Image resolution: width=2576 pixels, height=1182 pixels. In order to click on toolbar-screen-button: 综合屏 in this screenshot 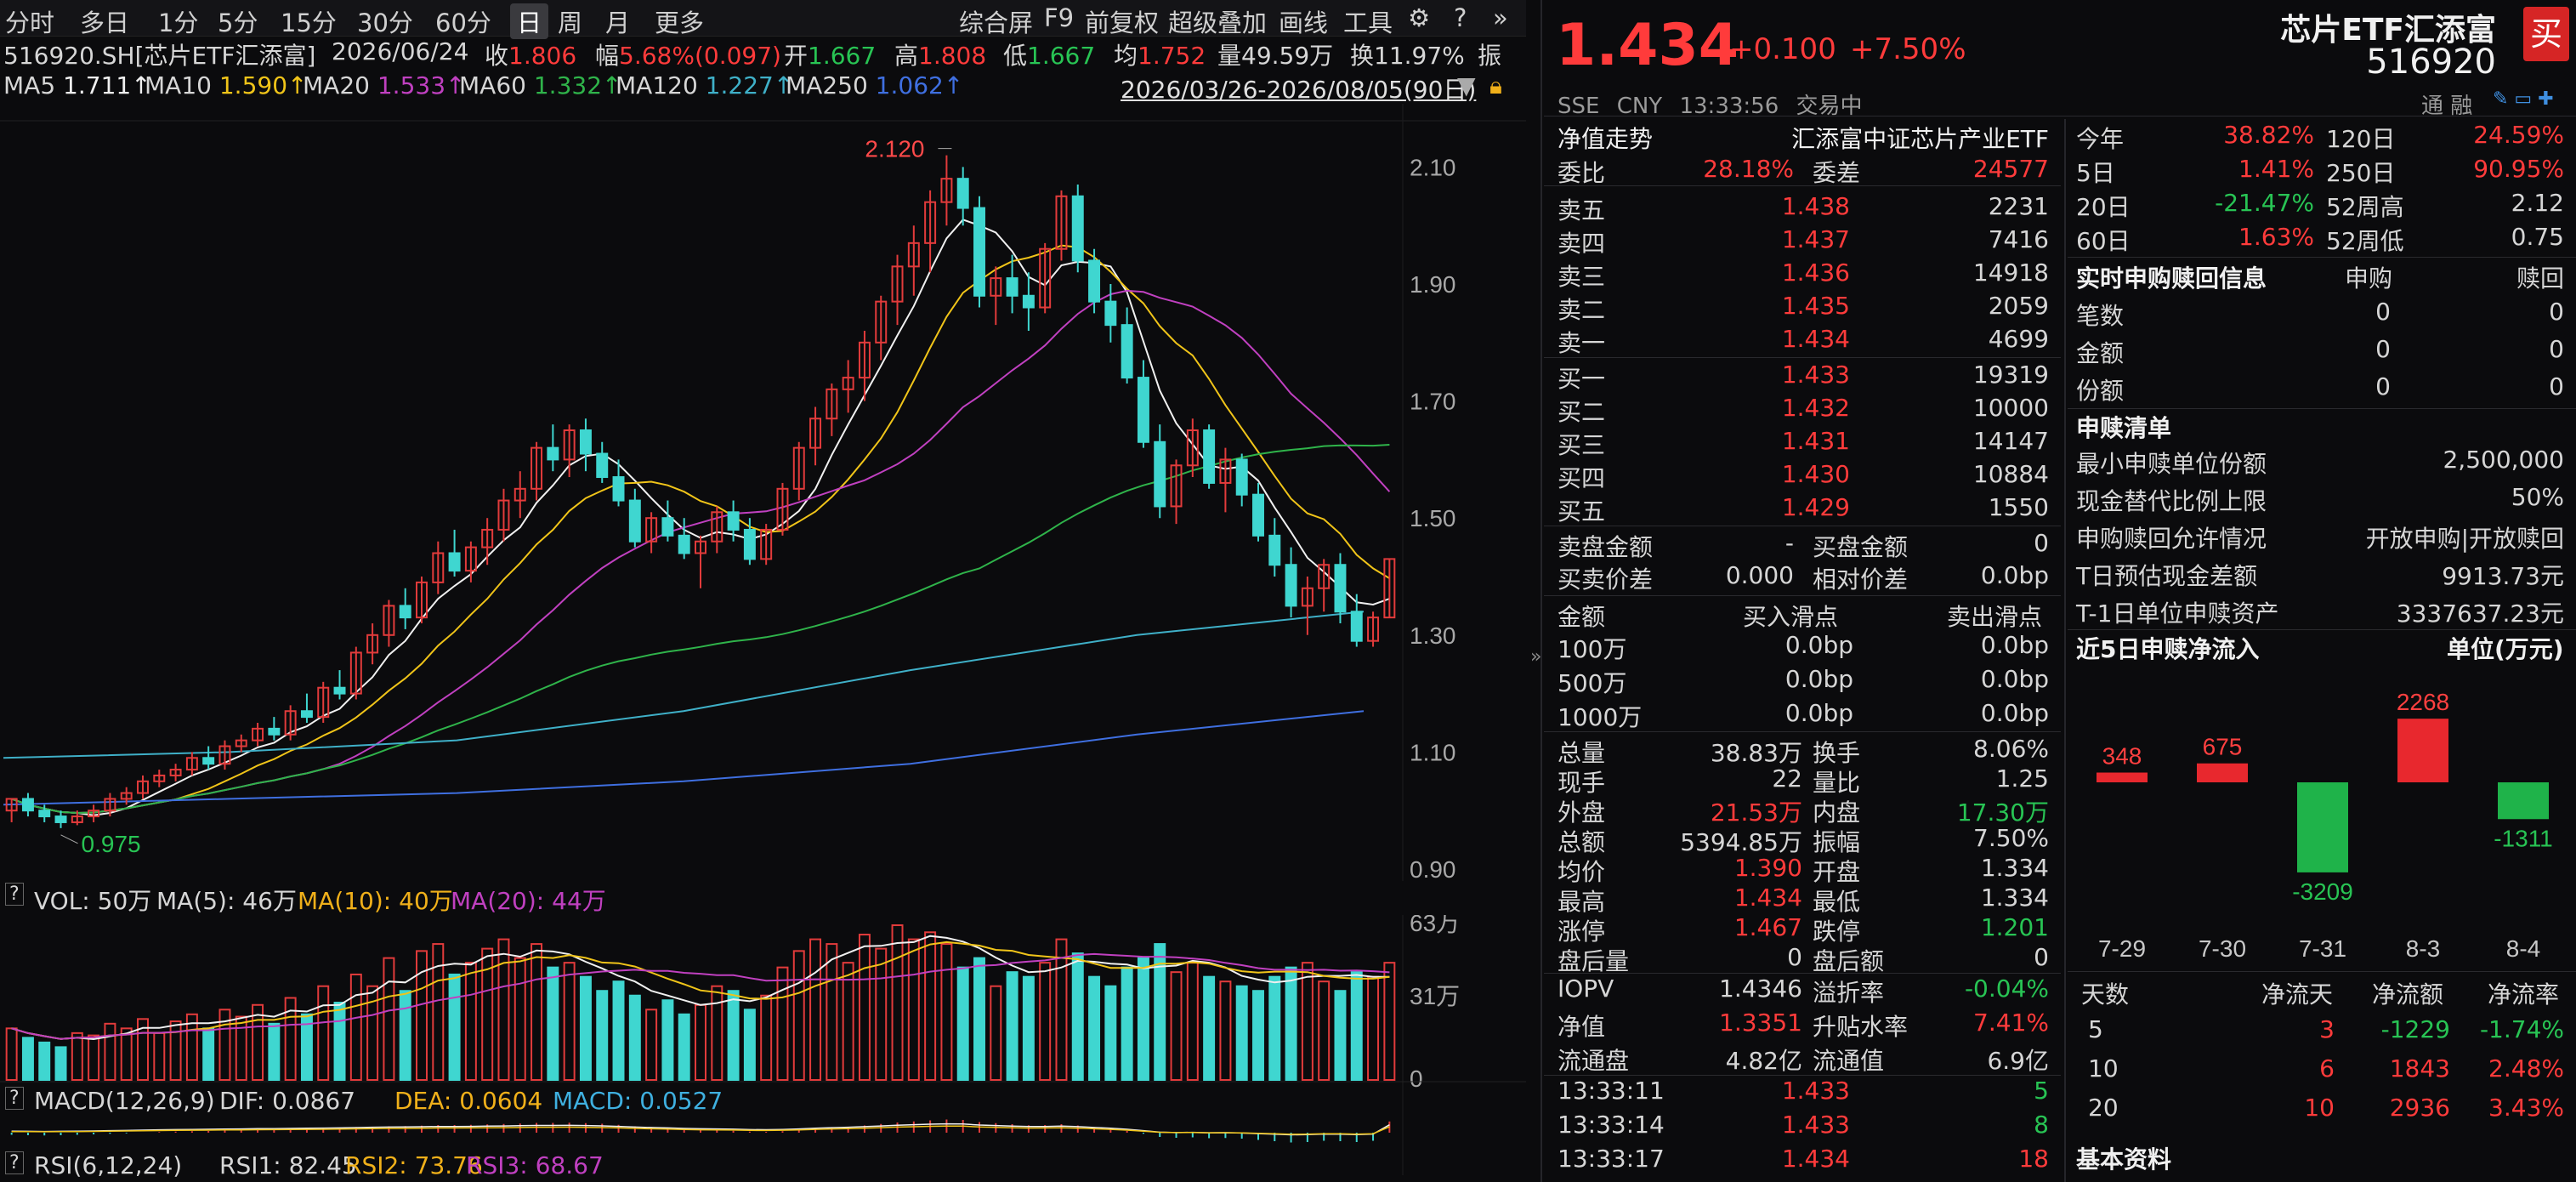, I will do `click(996, 21)`.